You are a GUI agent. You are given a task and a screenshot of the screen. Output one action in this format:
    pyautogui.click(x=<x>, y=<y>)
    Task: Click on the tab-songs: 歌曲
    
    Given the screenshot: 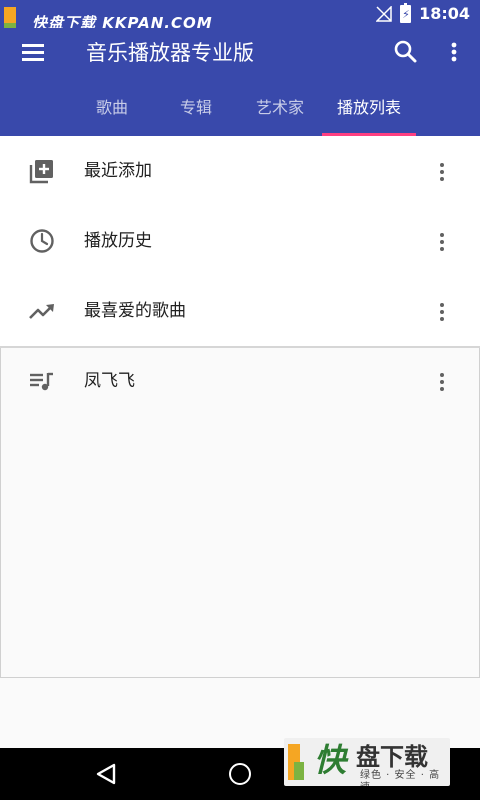 What is the action you would take?
    pyautogui.click(x=112, y=108)
    